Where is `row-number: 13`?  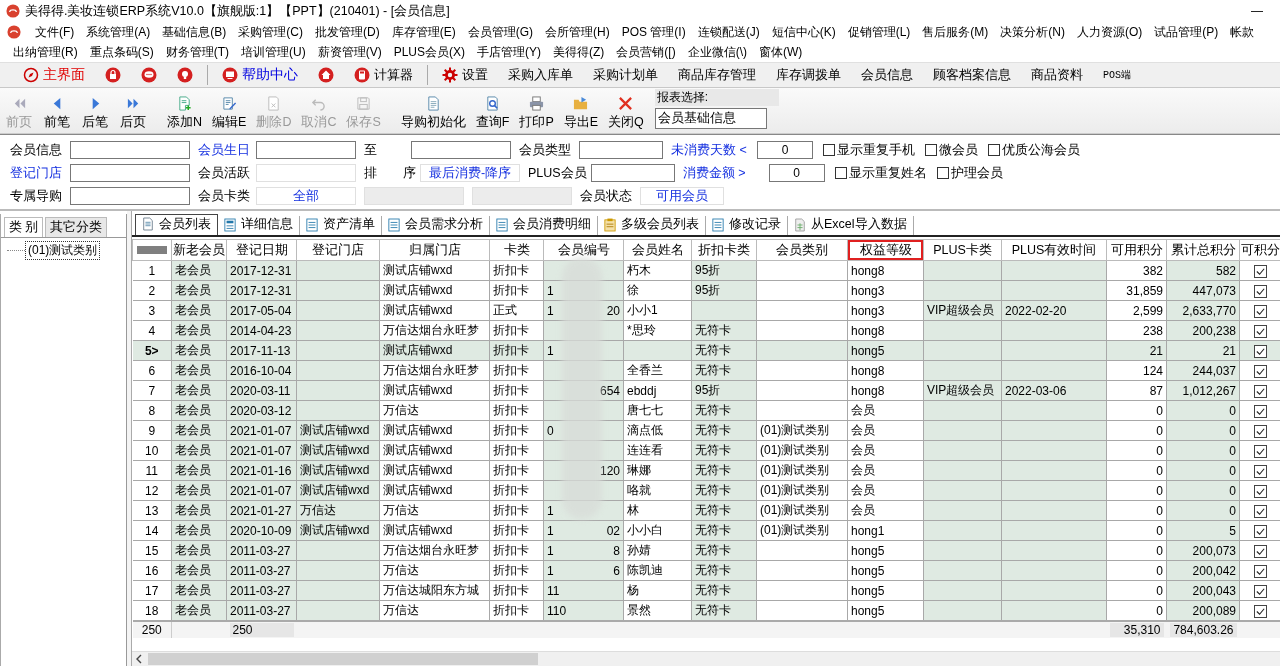
row-number: 13 is located at coordinates (152, 510).